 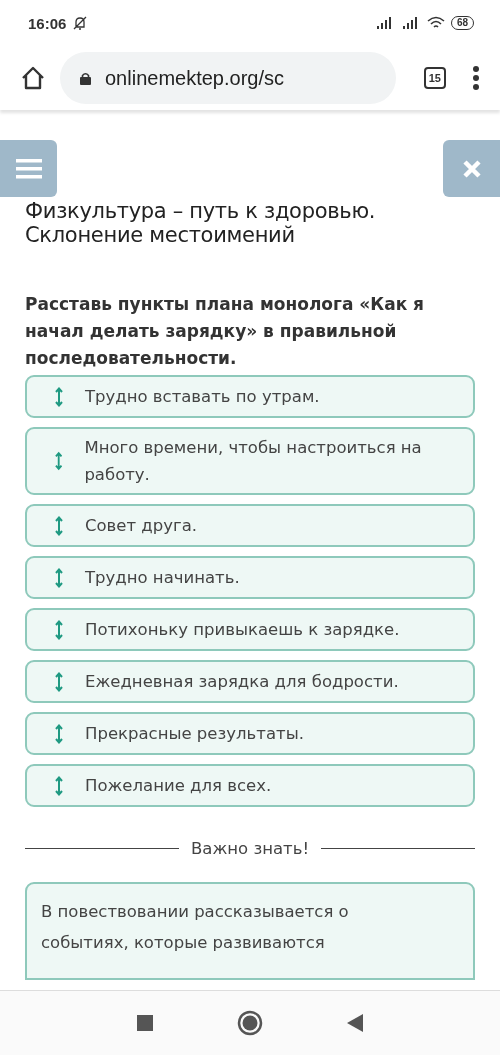 What do you see at coordinates (195, 912) in the screenshot?
I see `info-text: В повествовании рассказывается о` at bounding box center [195, 912].